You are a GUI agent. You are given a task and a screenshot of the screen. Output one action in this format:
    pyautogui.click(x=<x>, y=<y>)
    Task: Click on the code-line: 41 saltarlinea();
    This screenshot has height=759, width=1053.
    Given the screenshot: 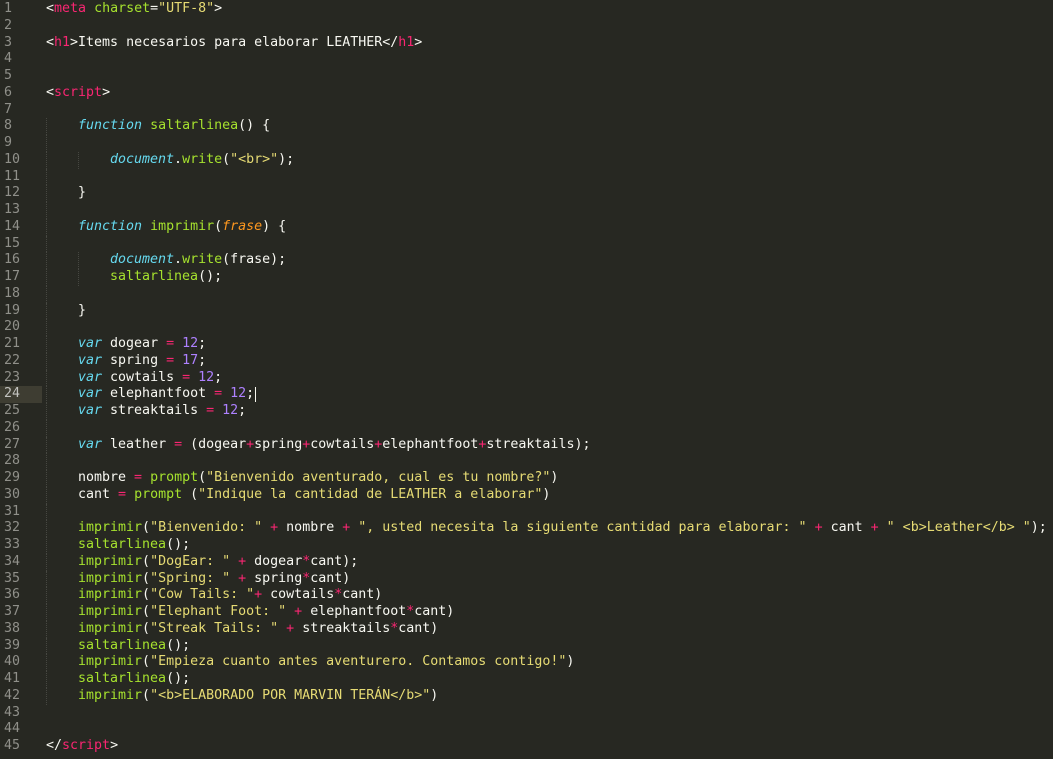 What is the action you would take?
    pyautogui.click(x=526, y=679)
    